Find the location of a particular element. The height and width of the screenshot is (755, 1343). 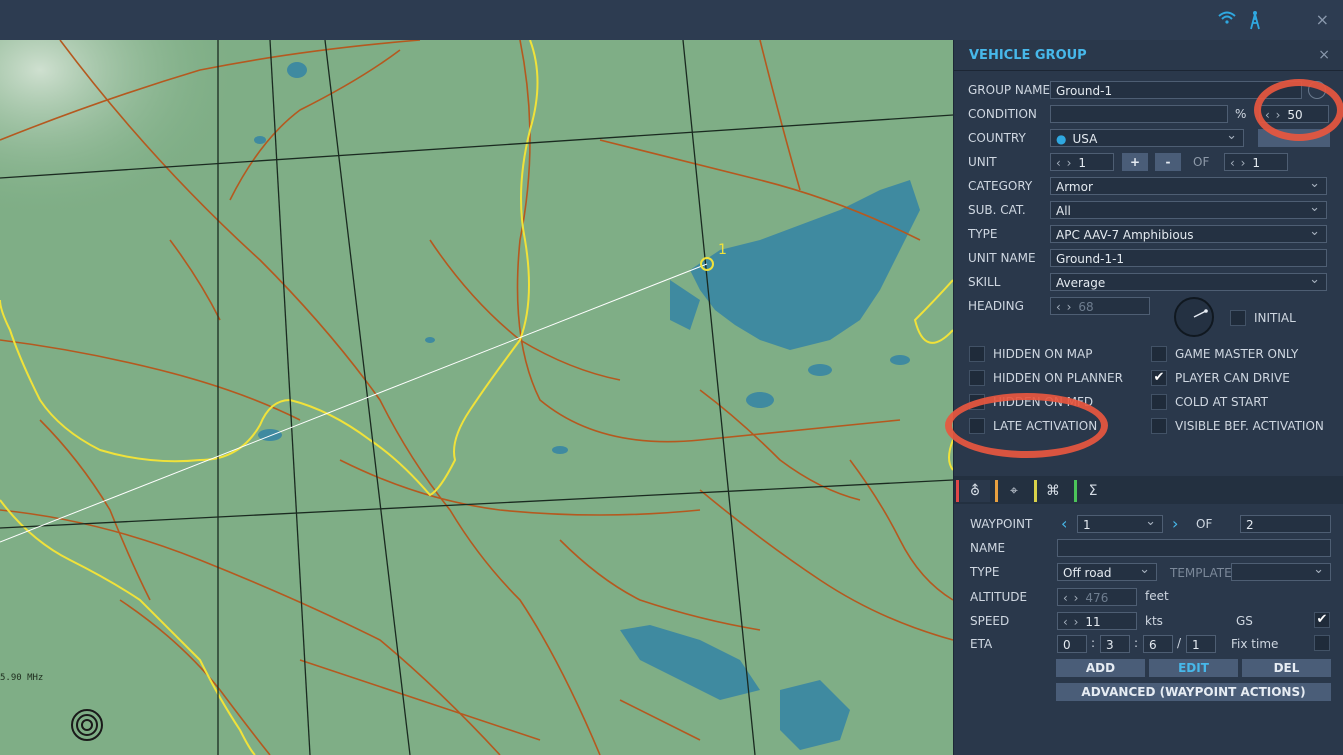

tab-targets: ⌖ is located at coordinates (1012, 491).